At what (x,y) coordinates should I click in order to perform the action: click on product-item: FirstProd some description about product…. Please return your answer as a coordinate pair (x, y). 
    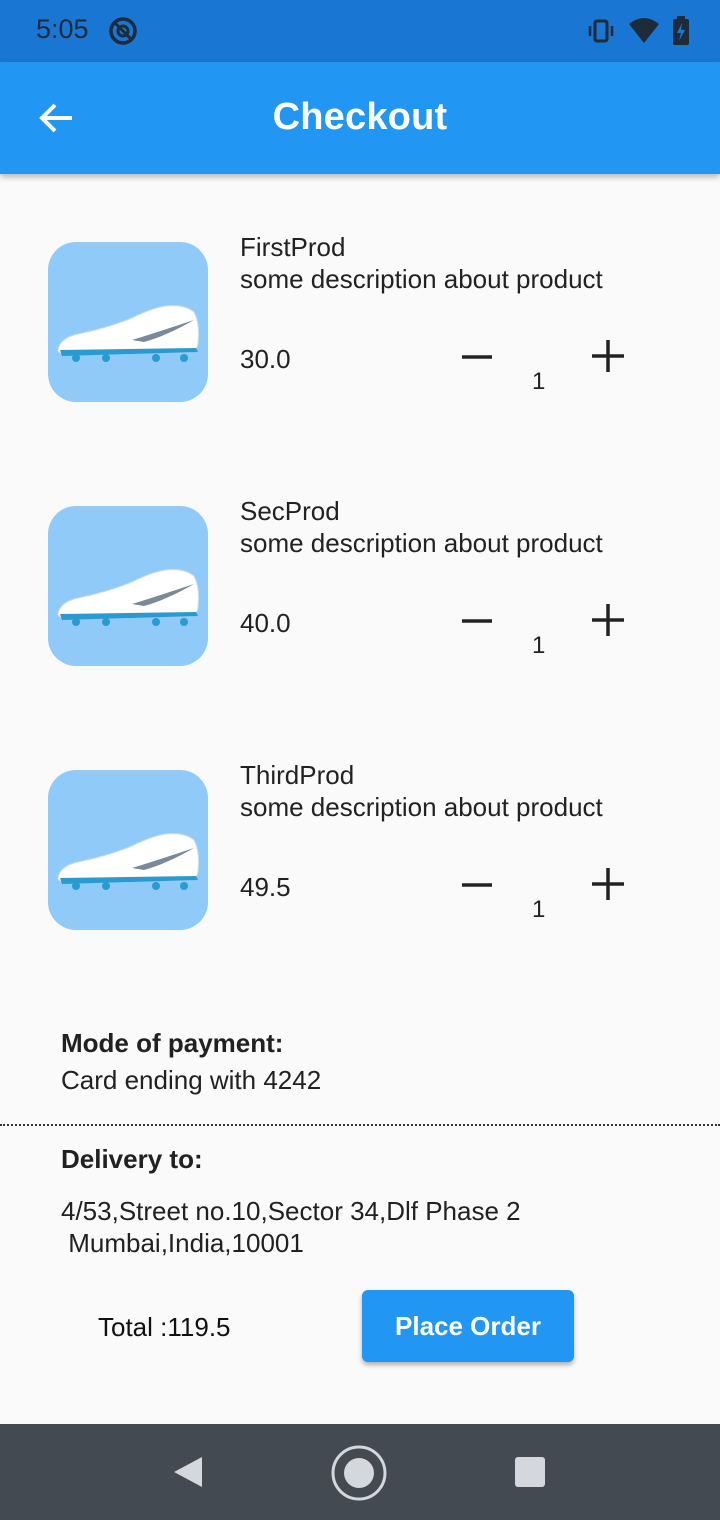
    Looking at the image, I should click on (360, 337).